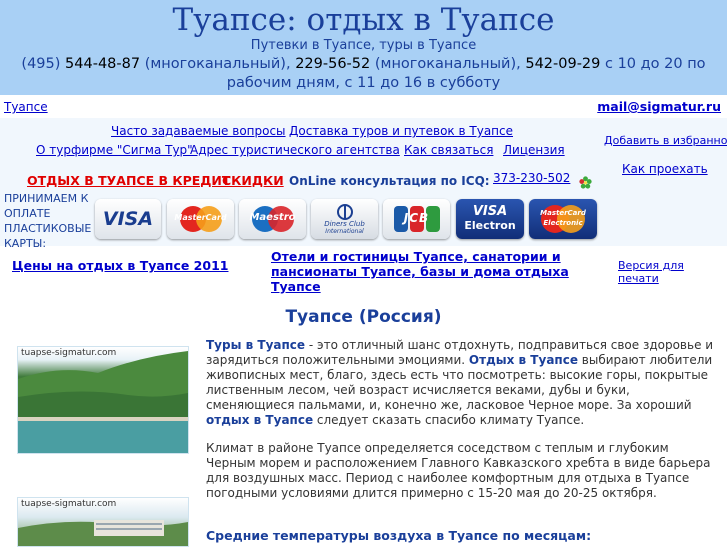 This screenshot has width=727, height=547. What do you see at coordinates (665, 140) in the screenshot?
I see `add-favorites-link: Добавить в избранное` at bounding box center [665, 140].